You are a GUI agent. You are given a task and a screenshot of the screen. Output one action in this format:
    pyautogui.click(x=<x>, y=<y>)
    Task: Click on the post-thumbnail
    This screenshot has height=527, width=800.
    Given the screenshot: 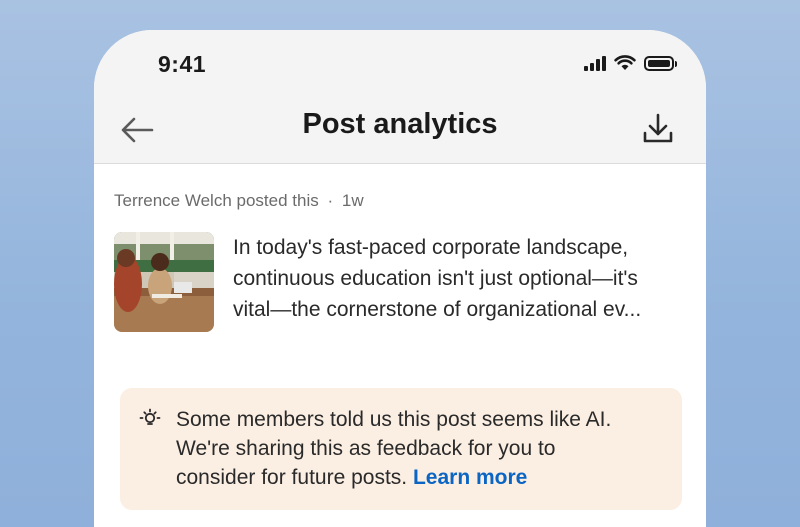 What is the action you would take?
    pyautogui.click(x=164, y=282)
    